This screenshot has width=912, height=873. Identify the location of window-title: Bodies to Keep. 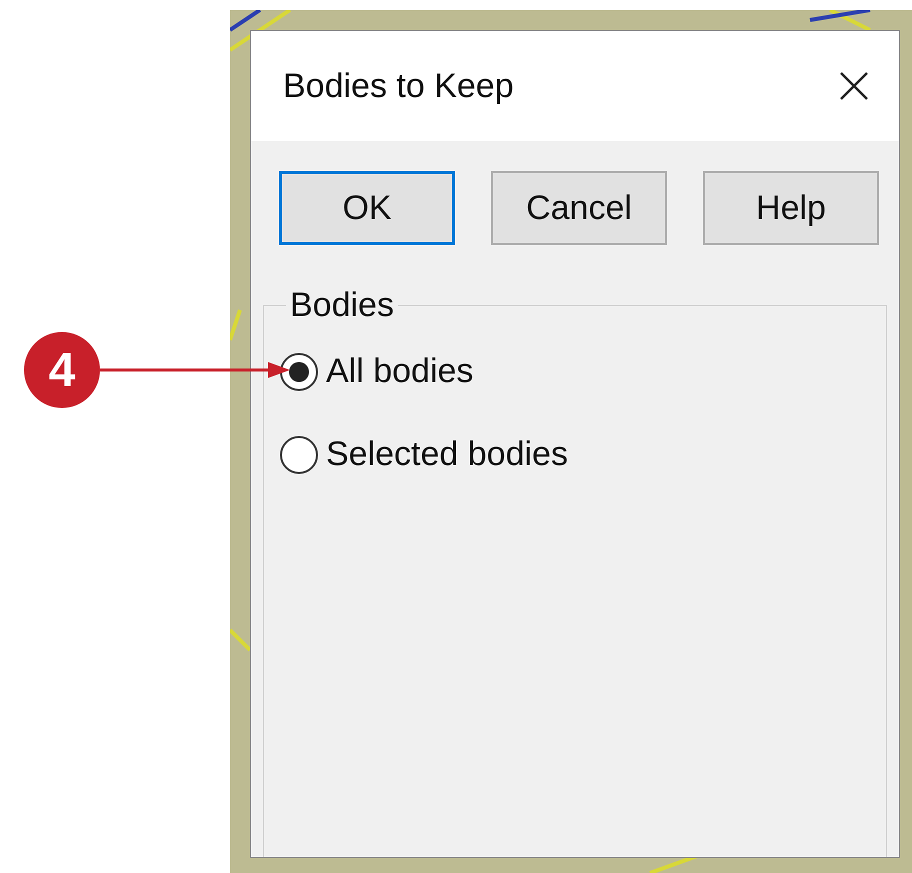
(398, 86).